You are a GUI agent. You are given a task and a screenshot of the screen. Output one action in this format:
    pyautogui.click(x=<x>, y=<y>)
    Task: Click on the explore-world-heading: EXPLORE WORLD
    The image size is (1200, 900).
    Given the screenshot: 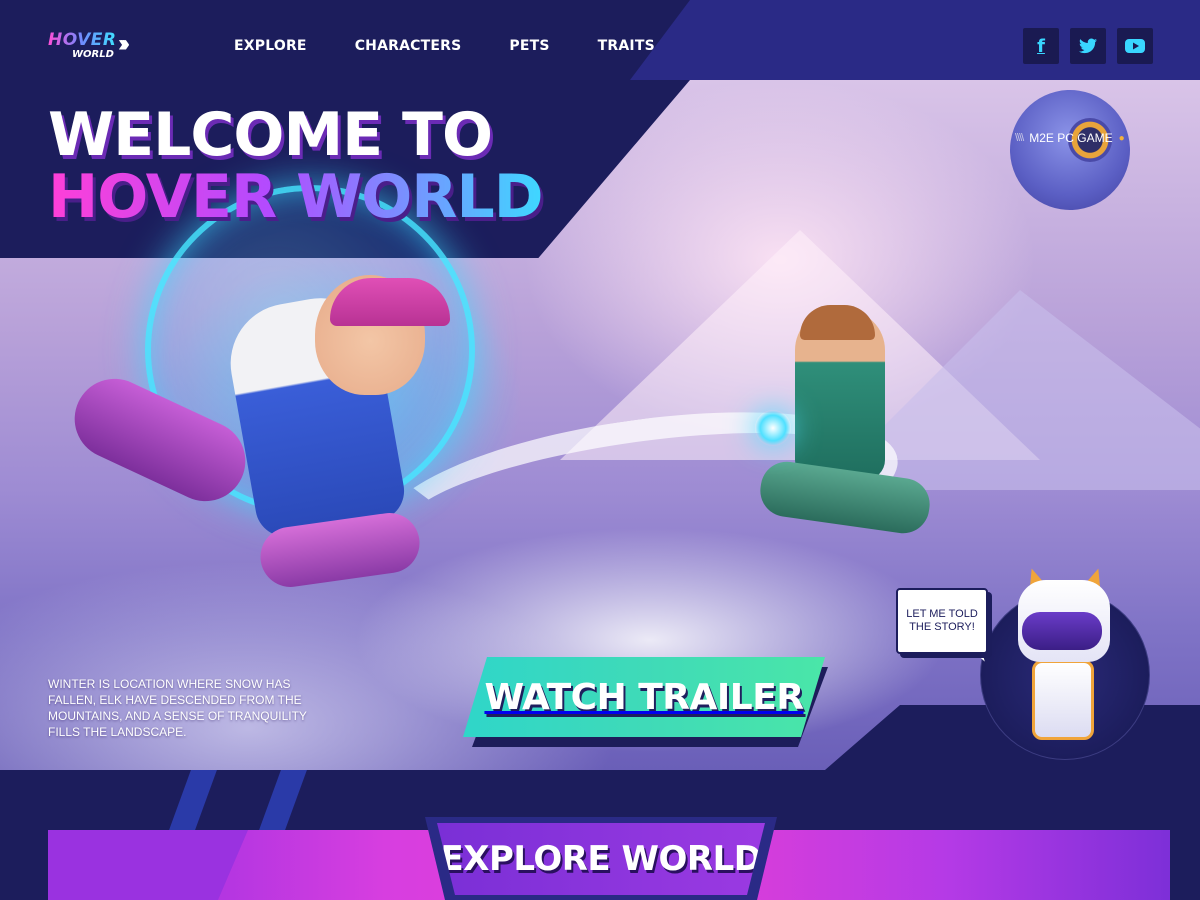 What is the action you would take?
    pyautogui.click(x=601, y=859)
    